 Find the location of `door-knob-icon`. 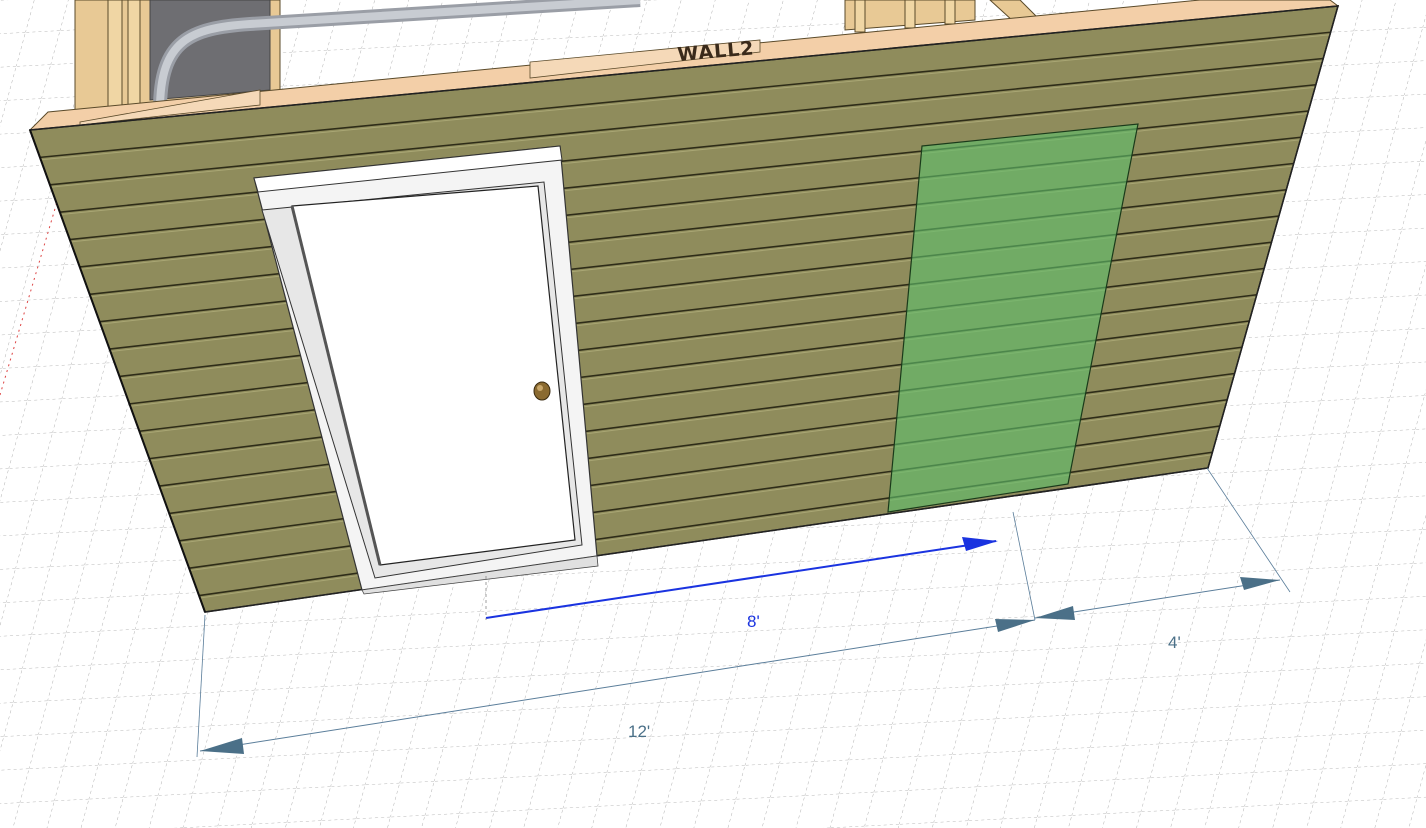

door-knob-icon is located at coordinates (542, 391).